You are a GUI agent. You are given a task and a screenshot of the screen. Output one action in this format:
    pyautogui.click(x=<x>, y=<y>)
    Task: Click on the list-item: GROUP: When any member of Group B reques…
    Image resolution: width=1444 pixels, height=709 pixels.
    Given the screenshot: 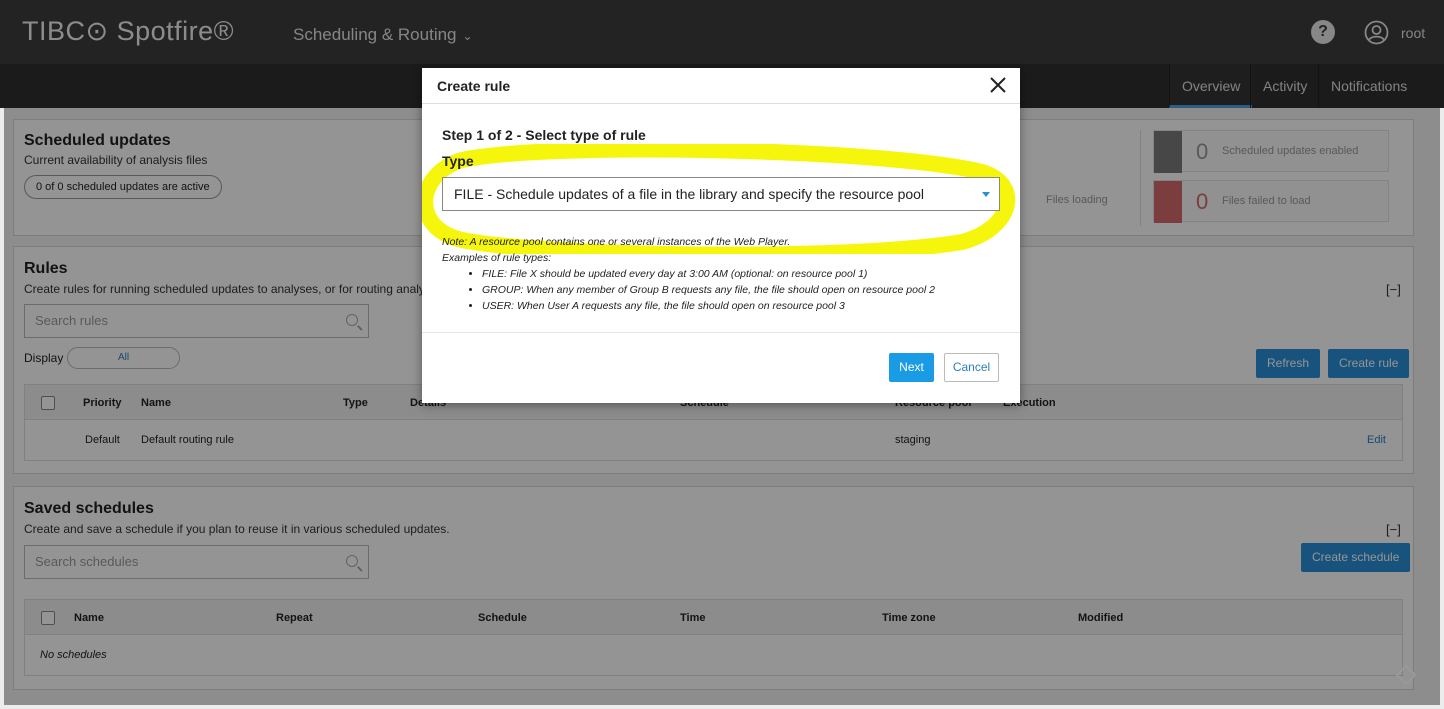 What is the action you would take?
    pyautogui.click(x=708, y=290)
    